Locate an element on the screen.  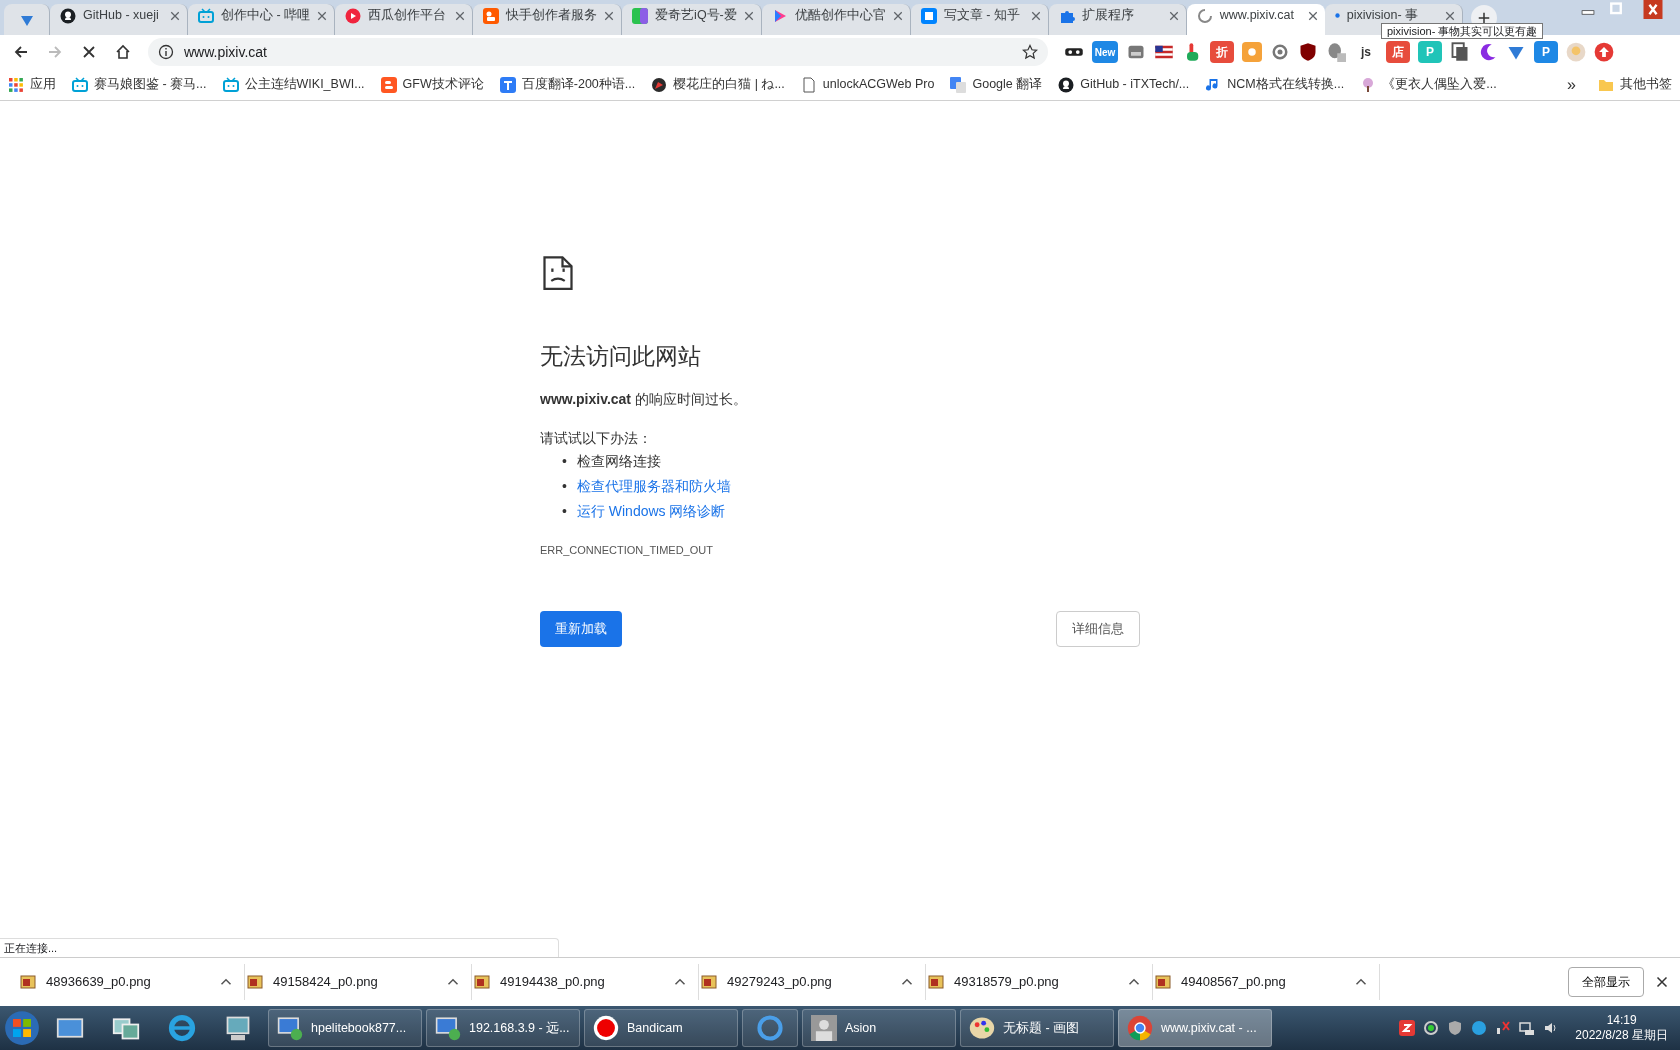
address-bar: www.pixiv.cat is located at coordinates (598, 52).